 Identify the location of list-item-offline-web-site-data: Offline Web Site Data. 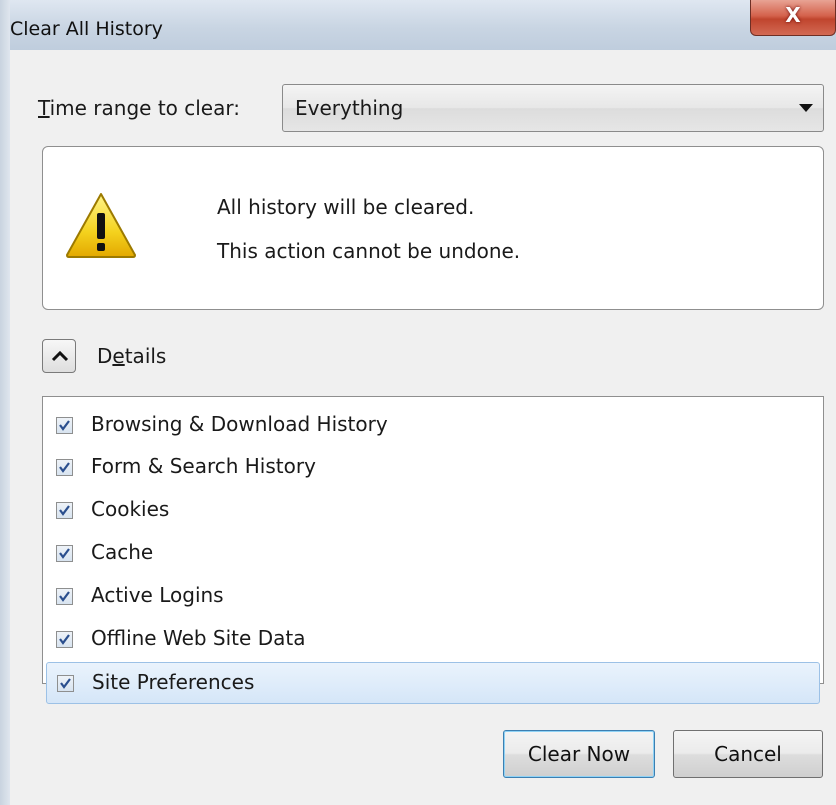
(433, 639).